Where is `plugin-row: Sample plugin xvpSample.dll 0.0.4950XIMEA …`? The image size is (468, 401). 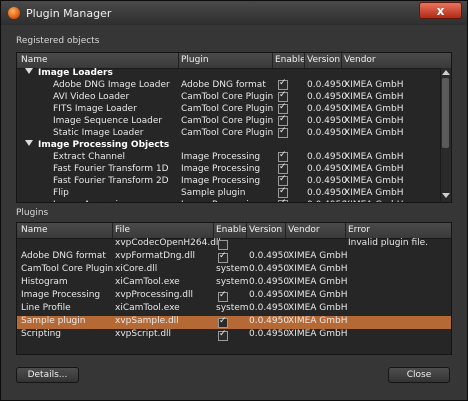
plugin-row: Sample plugin xvpSample.dll 0.0.4950XIMEA … is located at coordinates (234, 322).